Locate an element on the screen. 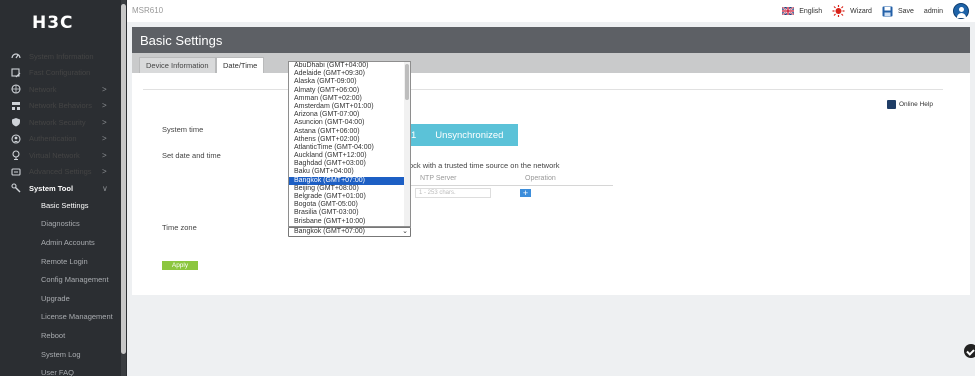  gauge-icon is located at coordinates (15, 56).